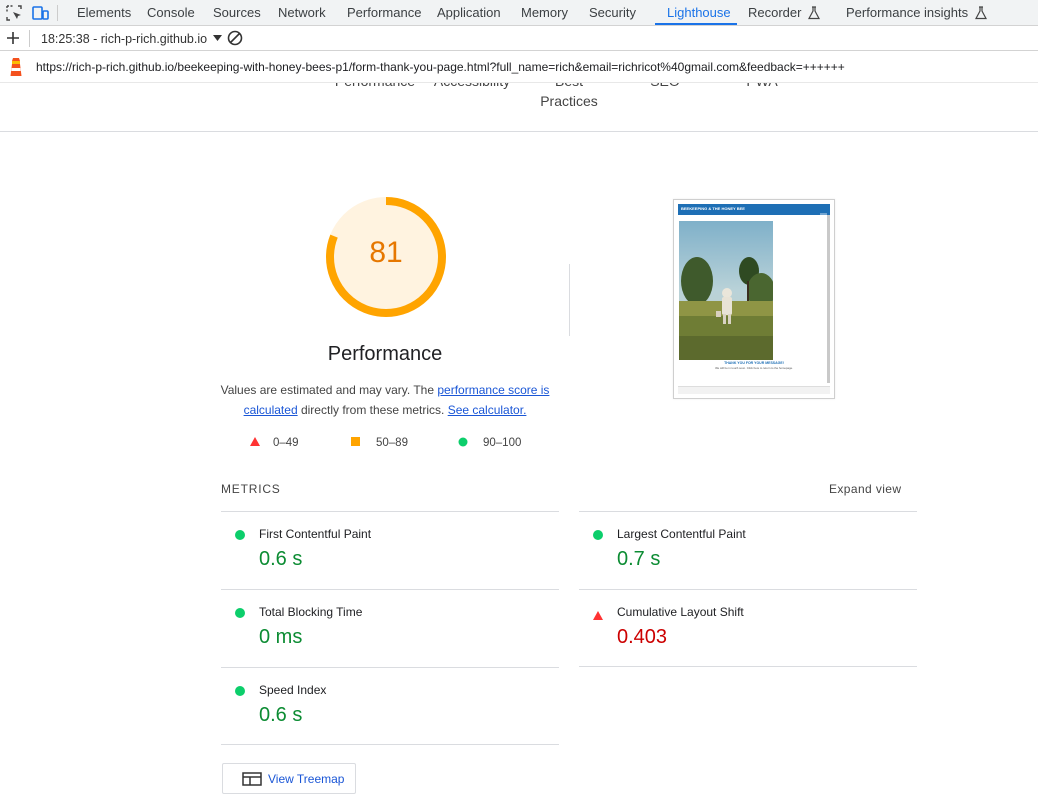 The height and width of the screenshot is (794, 1038). Describe the element at coordinates (251, 489) in the screenshot. I see `metrics-header: METRICS` at that location.